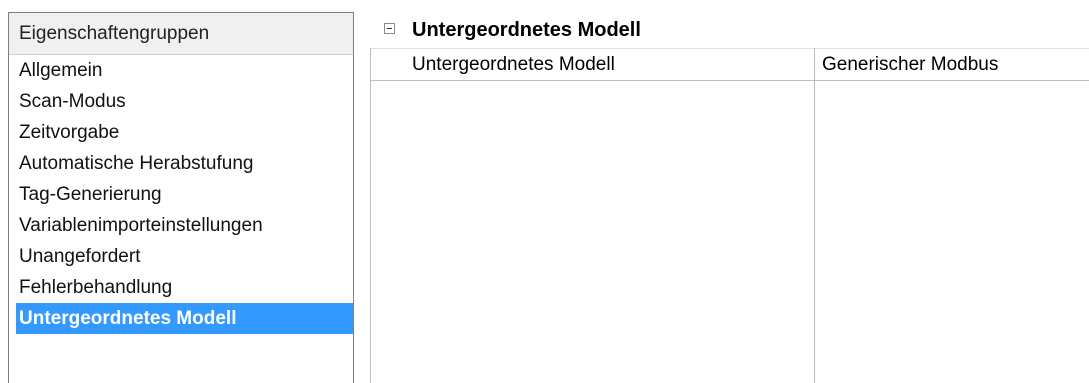 The image size is (1089, 383). Describe the element at coordinates (181, 132) in the screenshot. I see `group-item-zeitvorgabe: Zeitvorgabe` at that location.